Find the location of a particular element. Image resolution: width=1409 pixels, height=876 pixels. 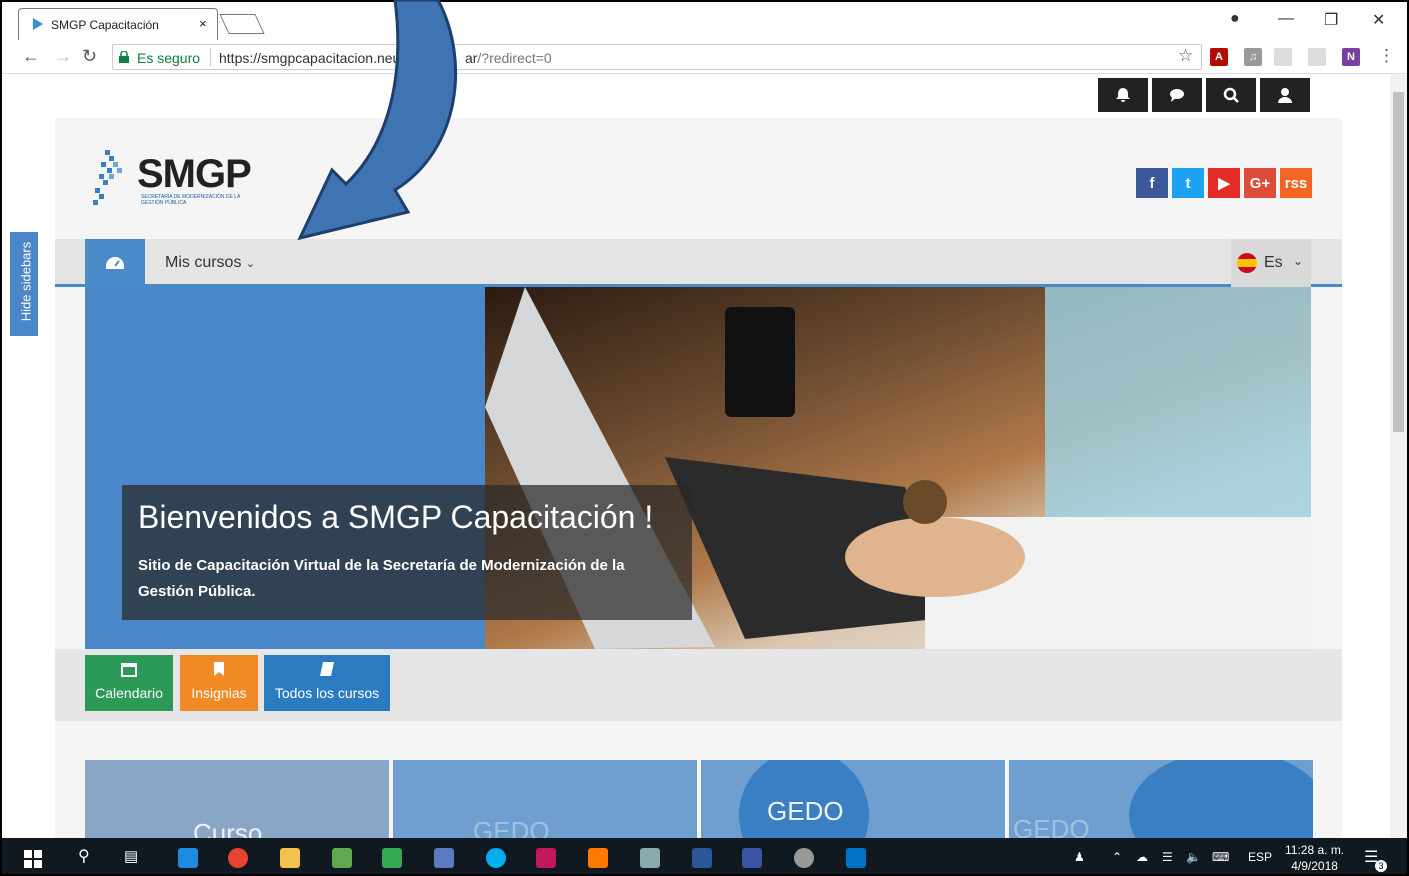

avast-icon is located at coordinates (598, 858).